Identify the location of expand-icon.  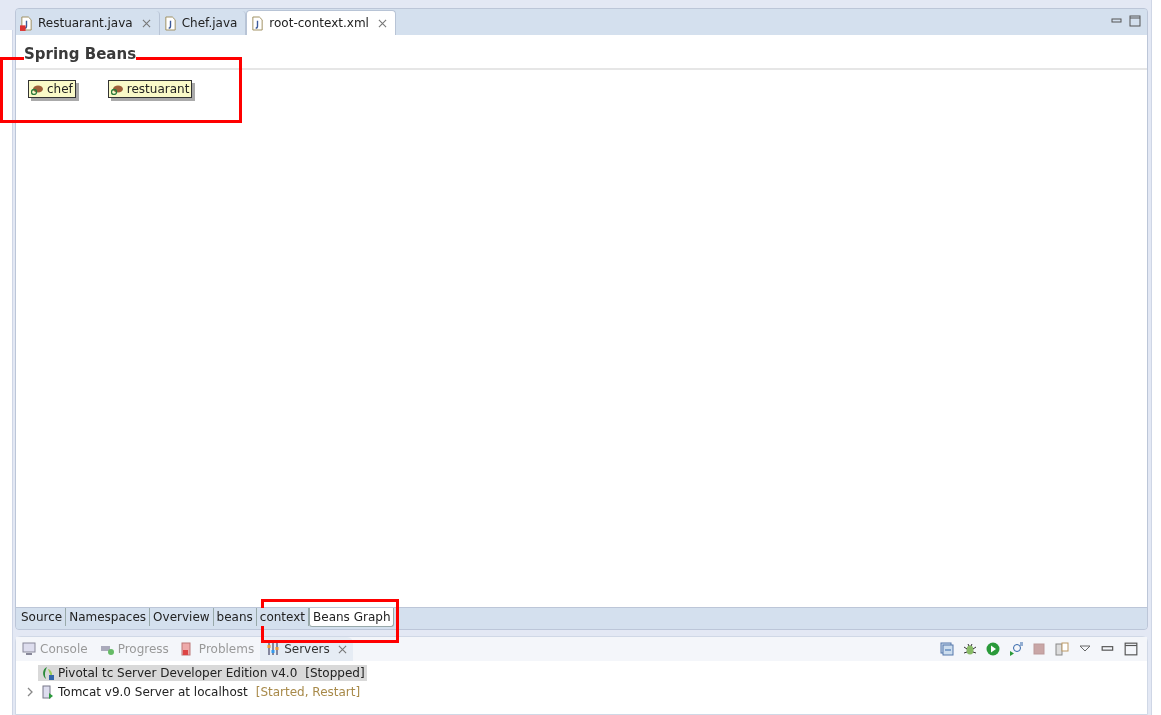
(30, 691).